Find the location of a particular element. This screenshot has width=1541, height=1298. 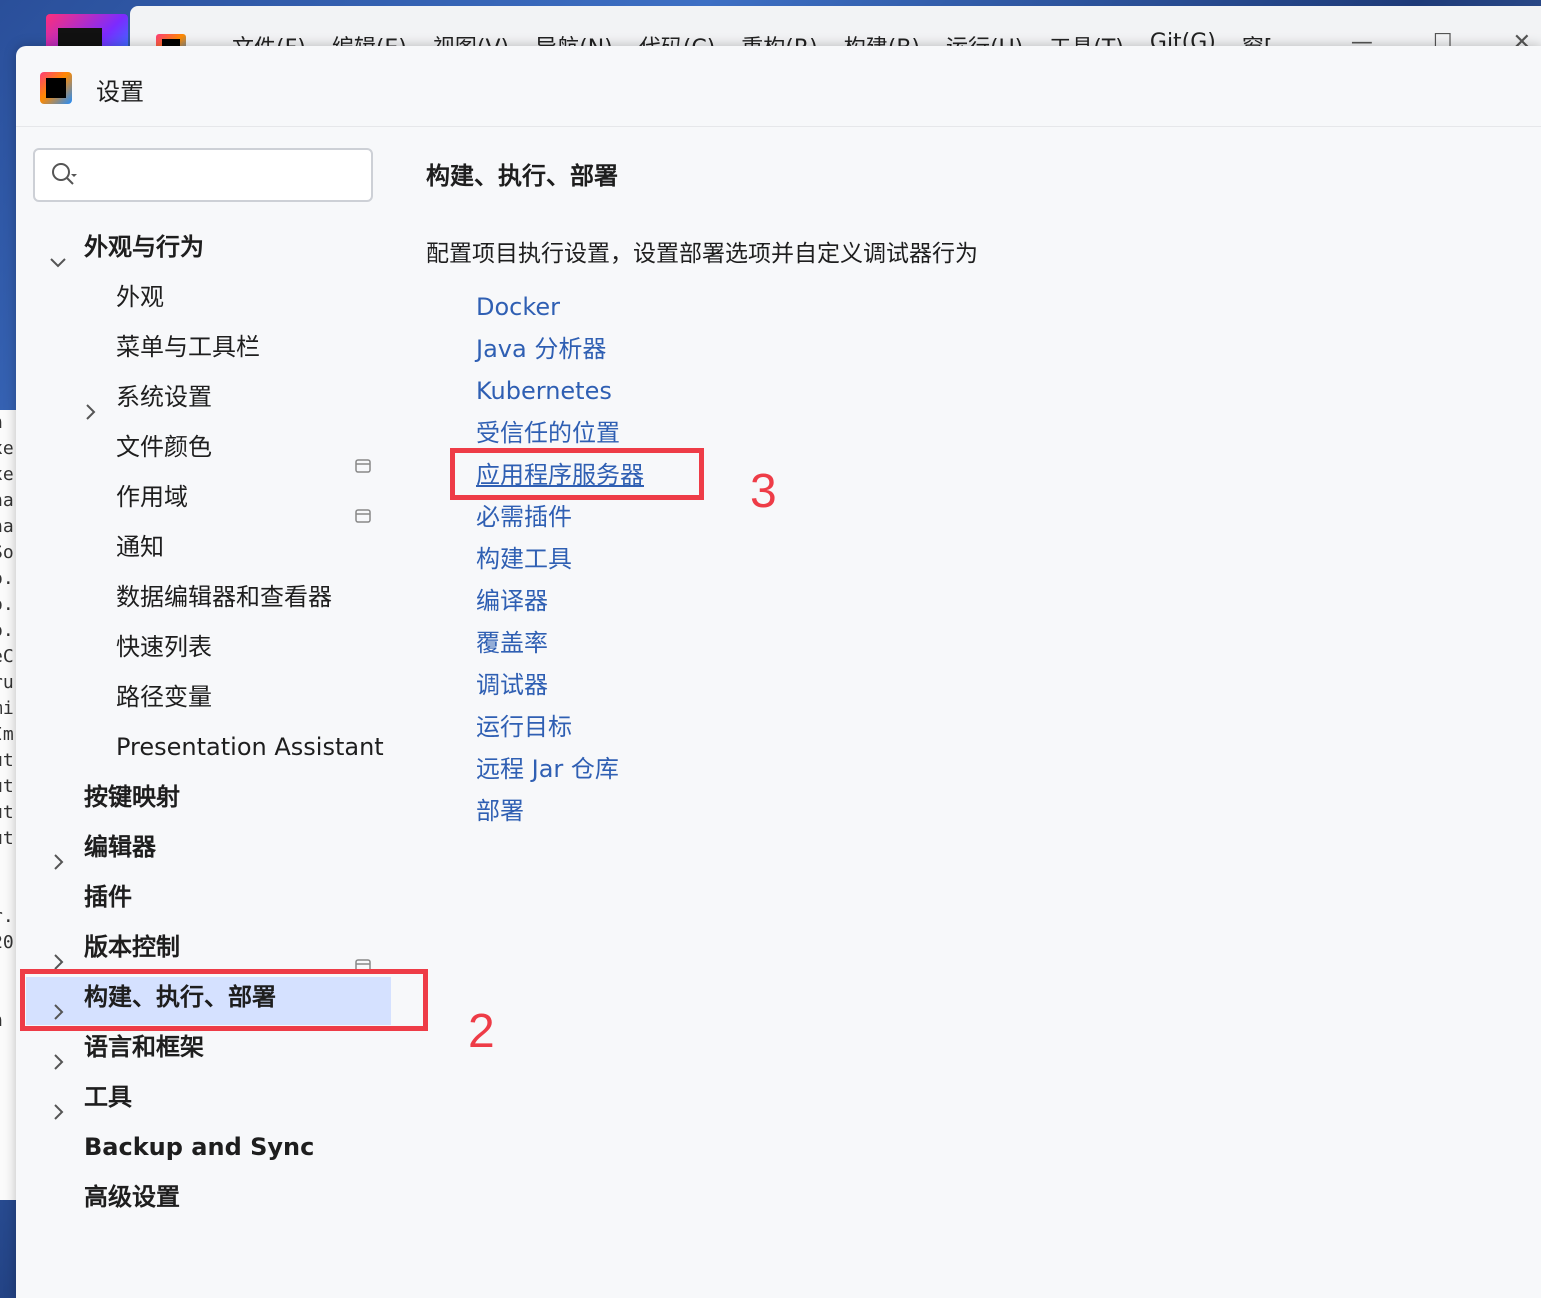

sidebar-item-label: 按键映射 is located at coordinates (132, 797).